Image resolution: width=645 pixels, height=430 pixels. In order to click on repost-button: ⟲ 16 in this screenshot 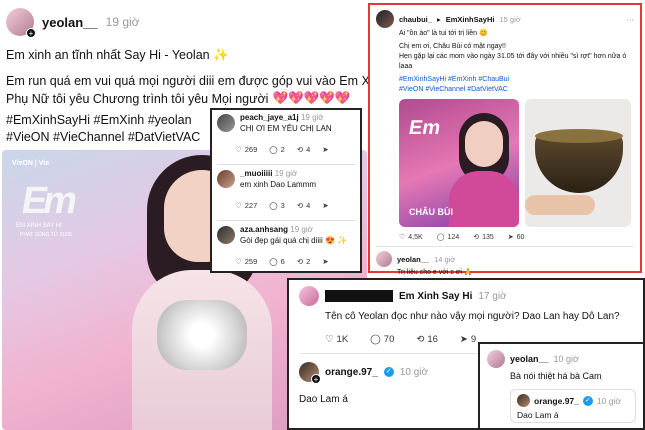, I will do `click(427, 339)`.